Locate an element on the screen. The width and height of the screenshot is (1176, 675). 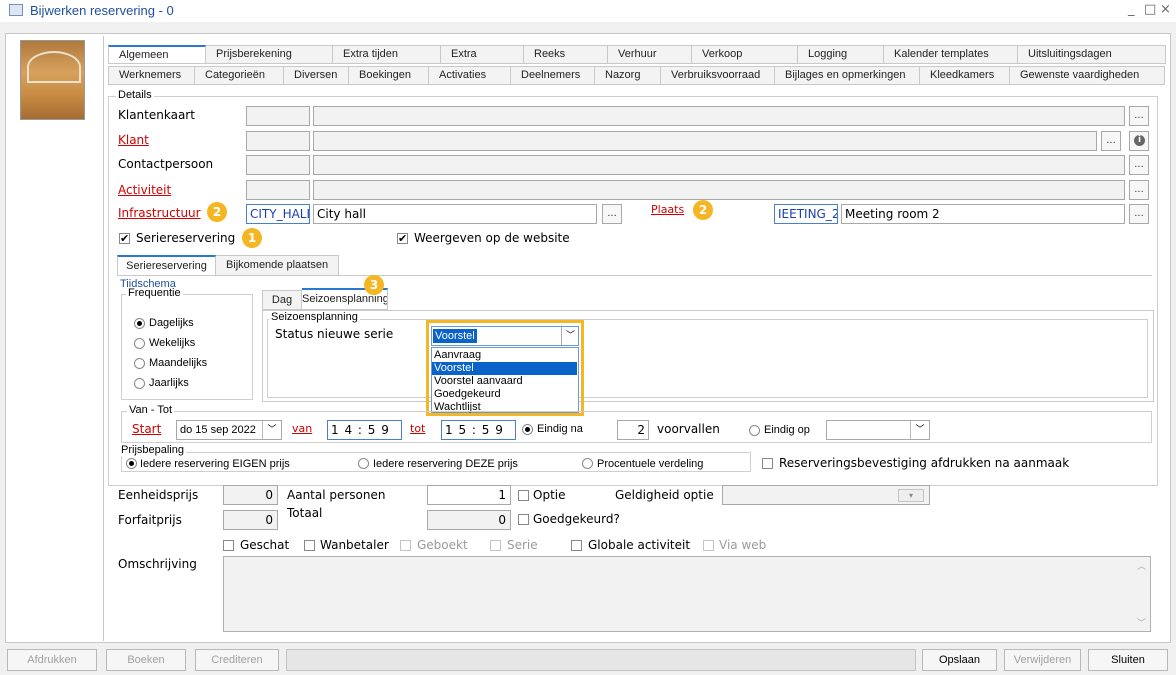
infrastructuur-code-field: CITY_HALL is located at coordinates (278, 214).